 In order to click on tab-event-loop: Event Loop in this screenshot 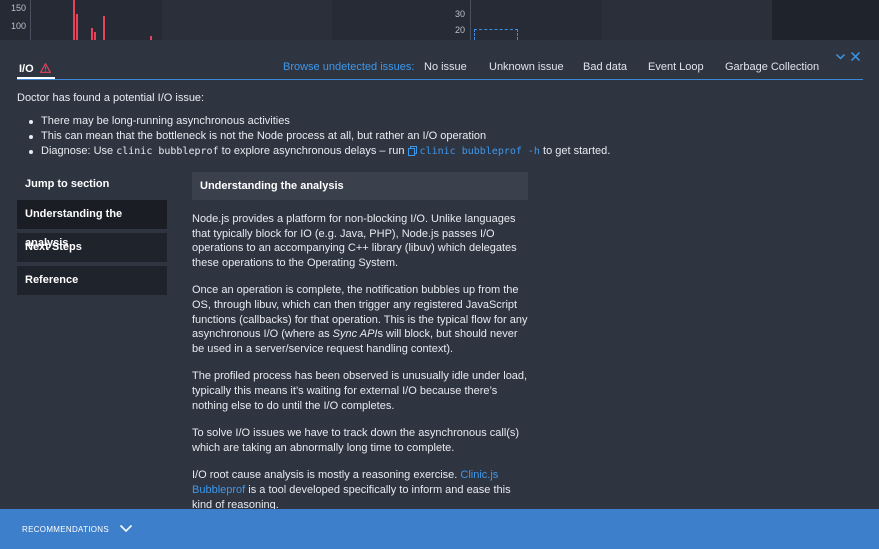, I will do `click(676, 67)`.